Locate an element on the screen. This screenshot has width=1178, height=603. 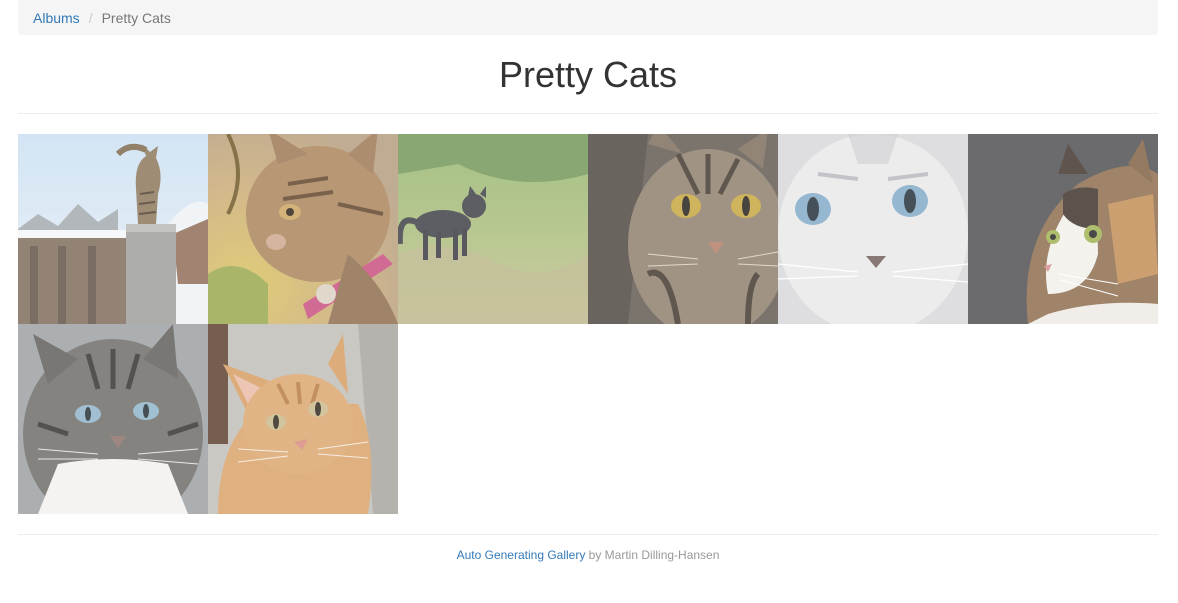
cat-photo-white-kitten is located at coordinates (873, 229).